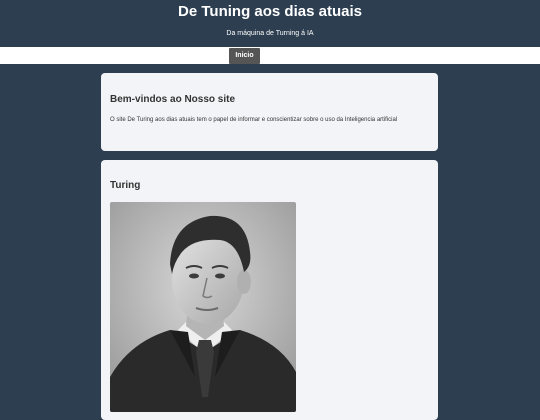 The width and height of the screenshot is (540, 420). Describe the element at coordinates (173, 99) in the screenshot. I see `welcome-heading: Bem-vindos ao Nosso site` at that location.